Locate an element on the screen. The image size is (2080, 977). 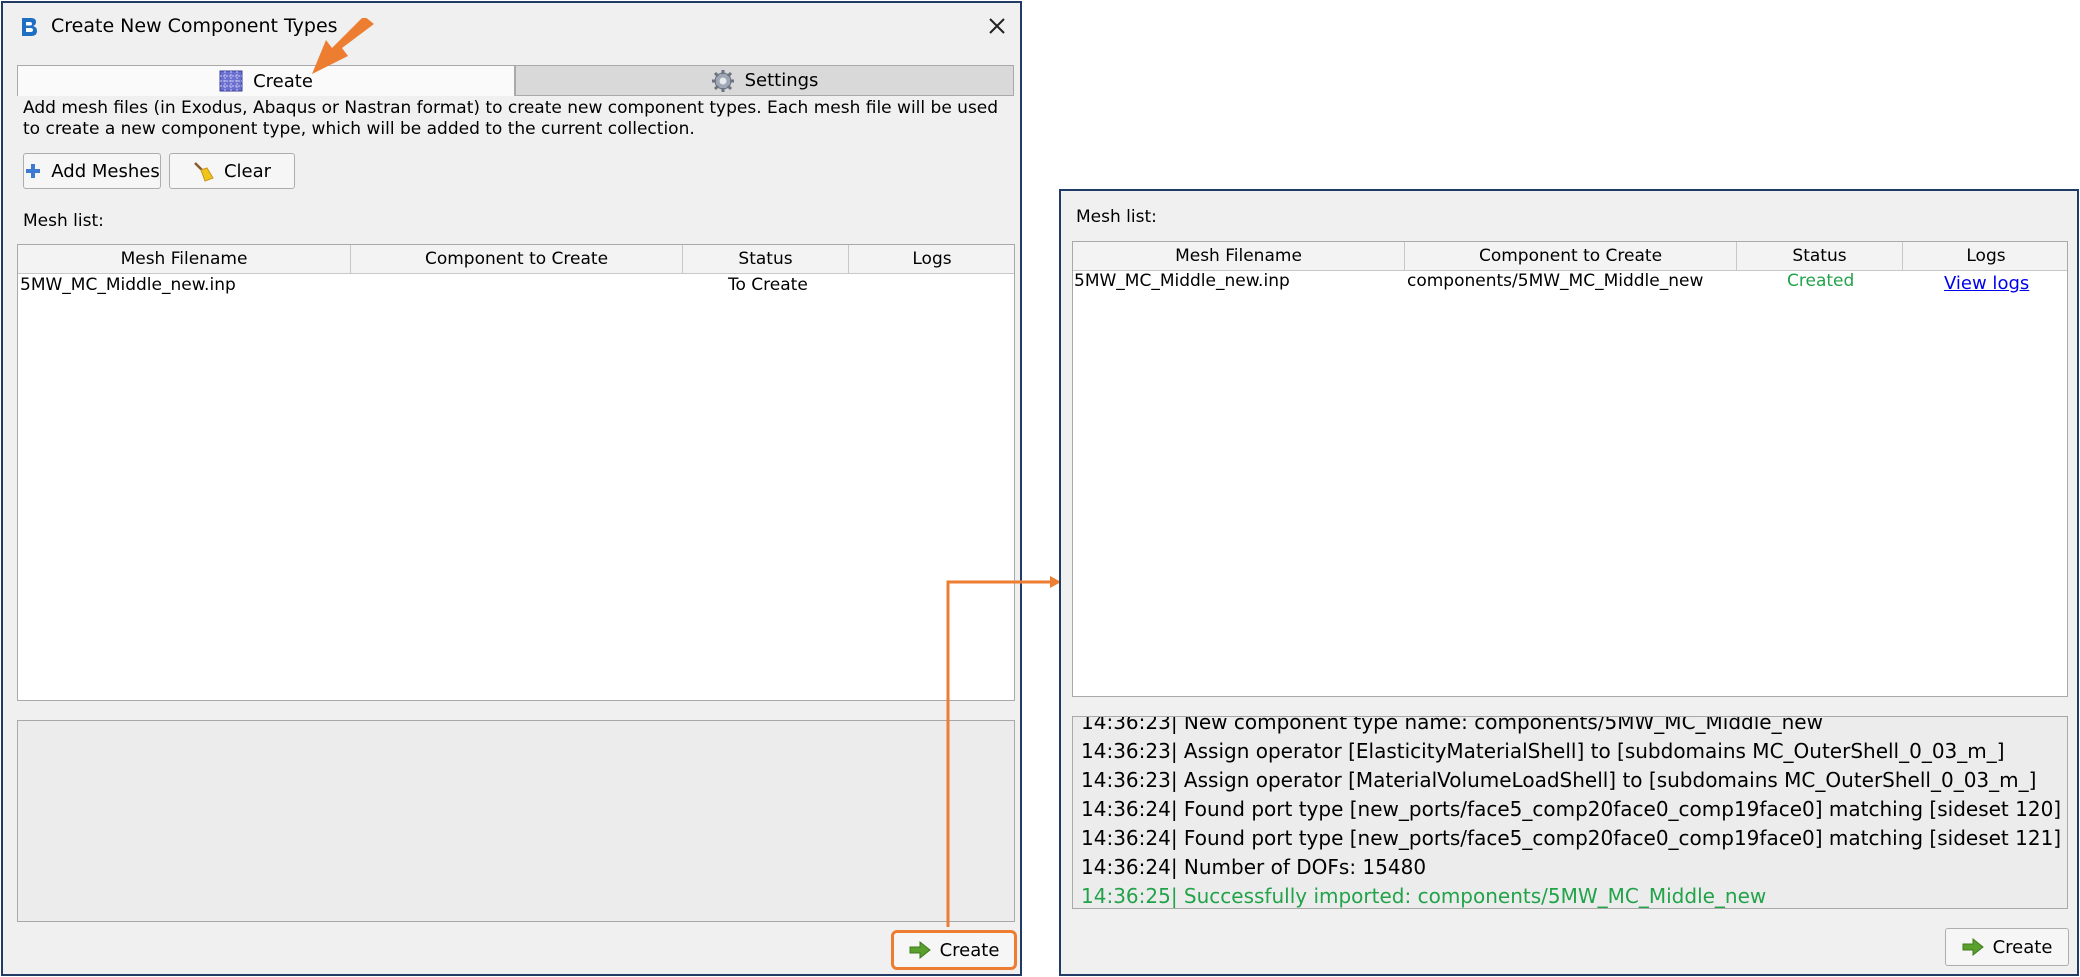
title-bar: Create New Component Types is located at coordinates (511, 27).